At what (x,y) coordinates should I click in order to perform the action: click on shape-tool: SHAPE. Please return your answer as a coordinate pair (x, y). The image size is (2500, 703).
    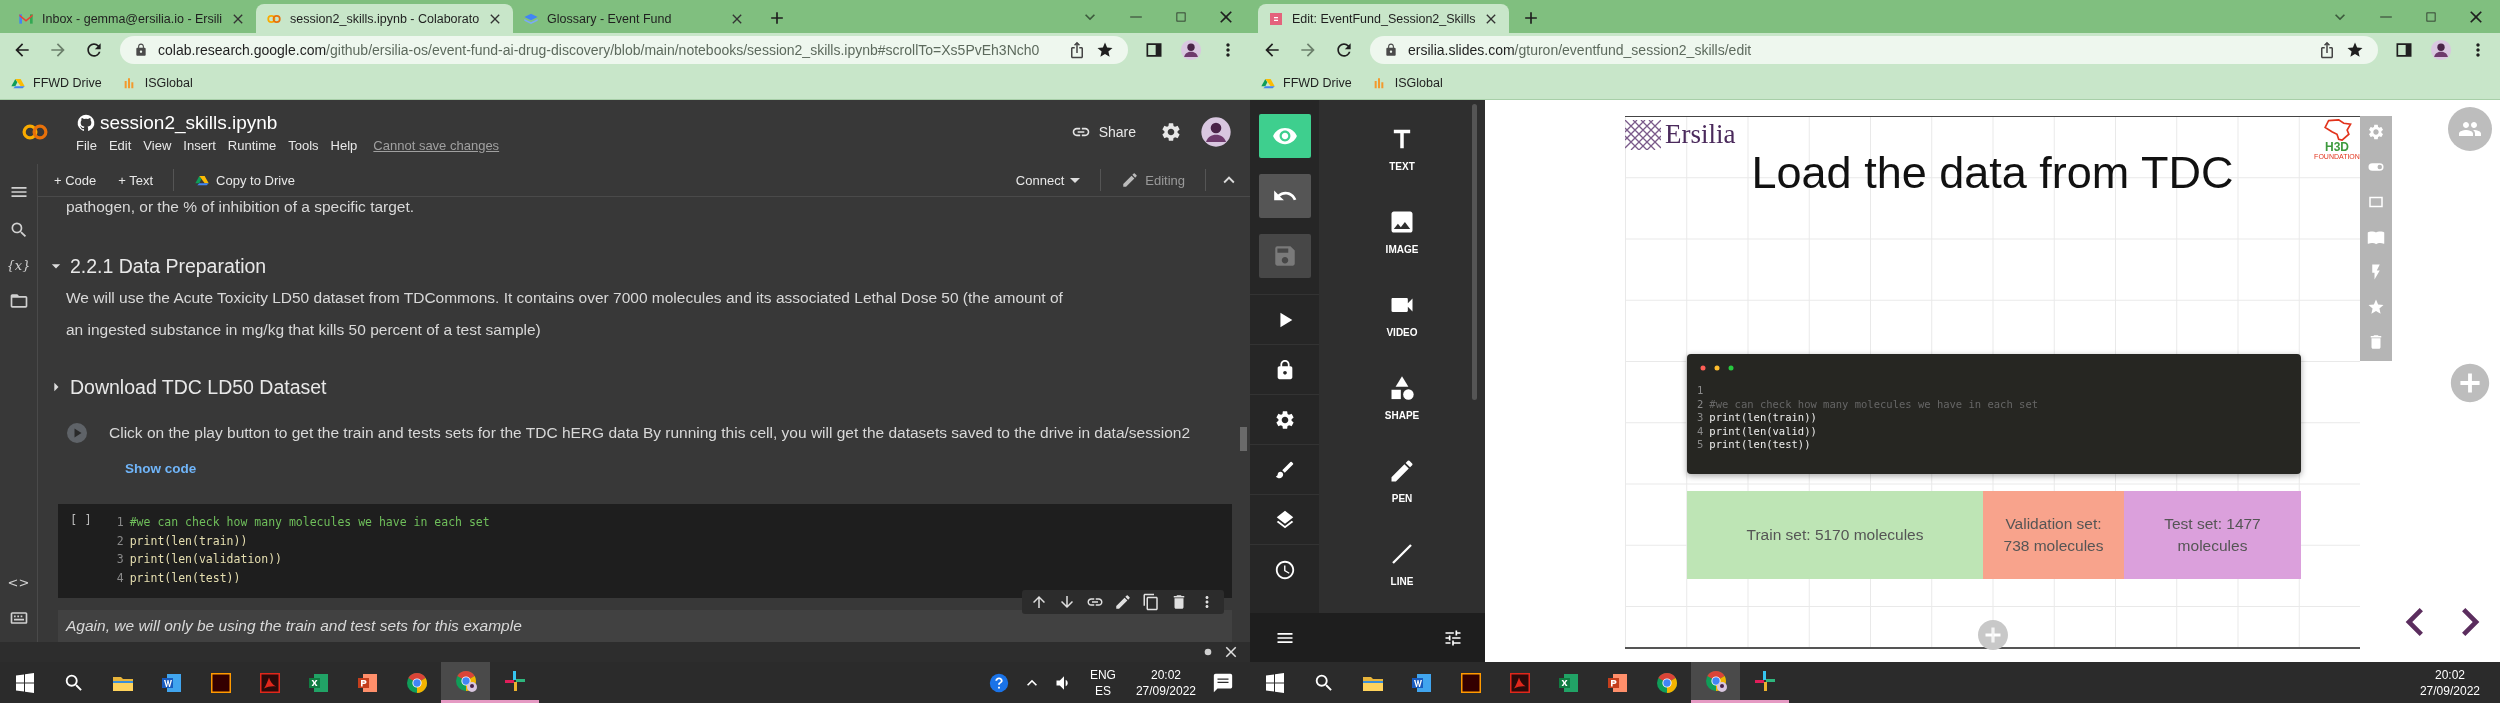
    Looking at the image, I should click on (1402, 402).